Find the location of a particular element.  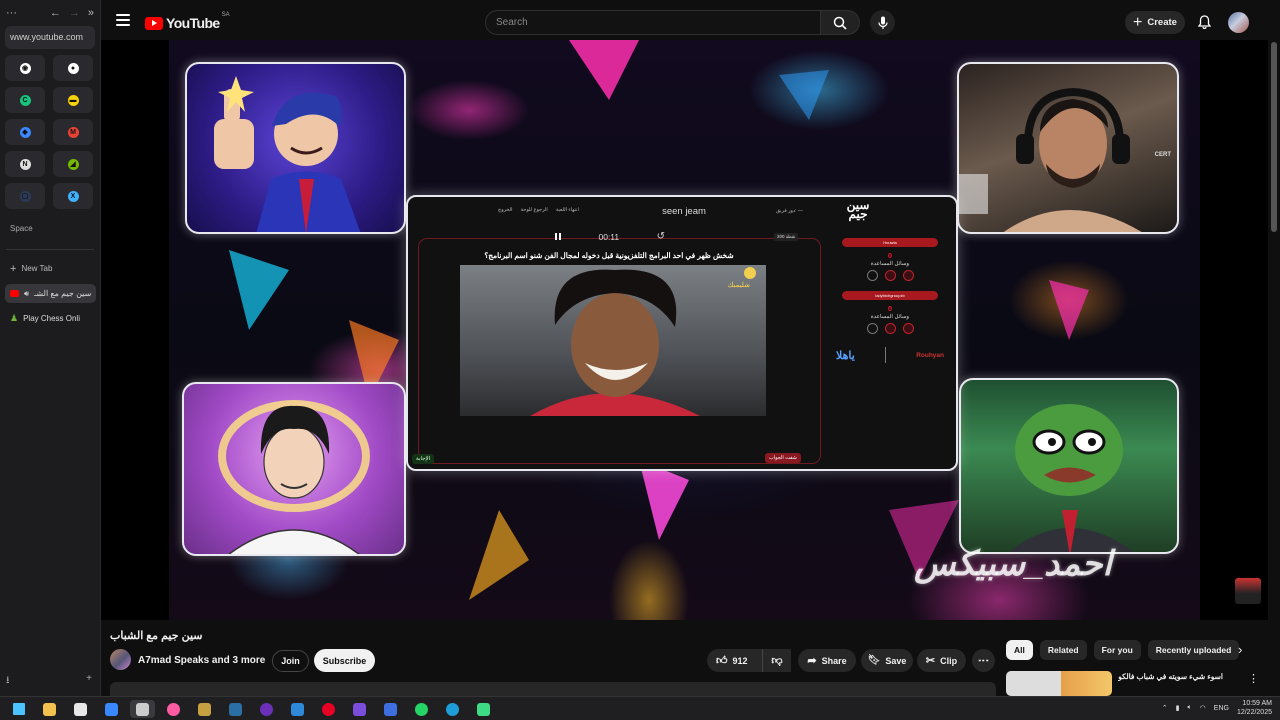

language-indicator: ENG is located at coordinates (1221, 708).